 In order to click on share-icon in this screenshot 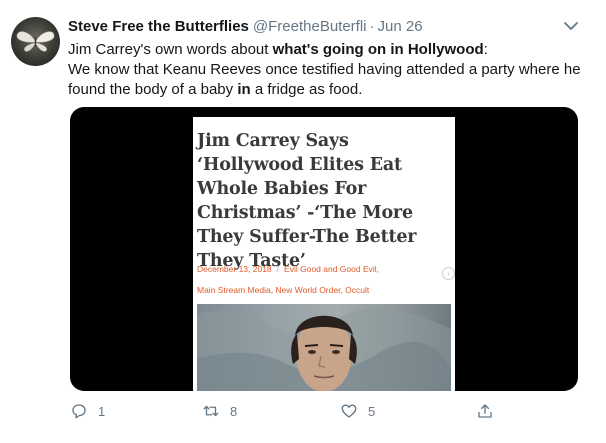, I will do `click(485, 411)`.